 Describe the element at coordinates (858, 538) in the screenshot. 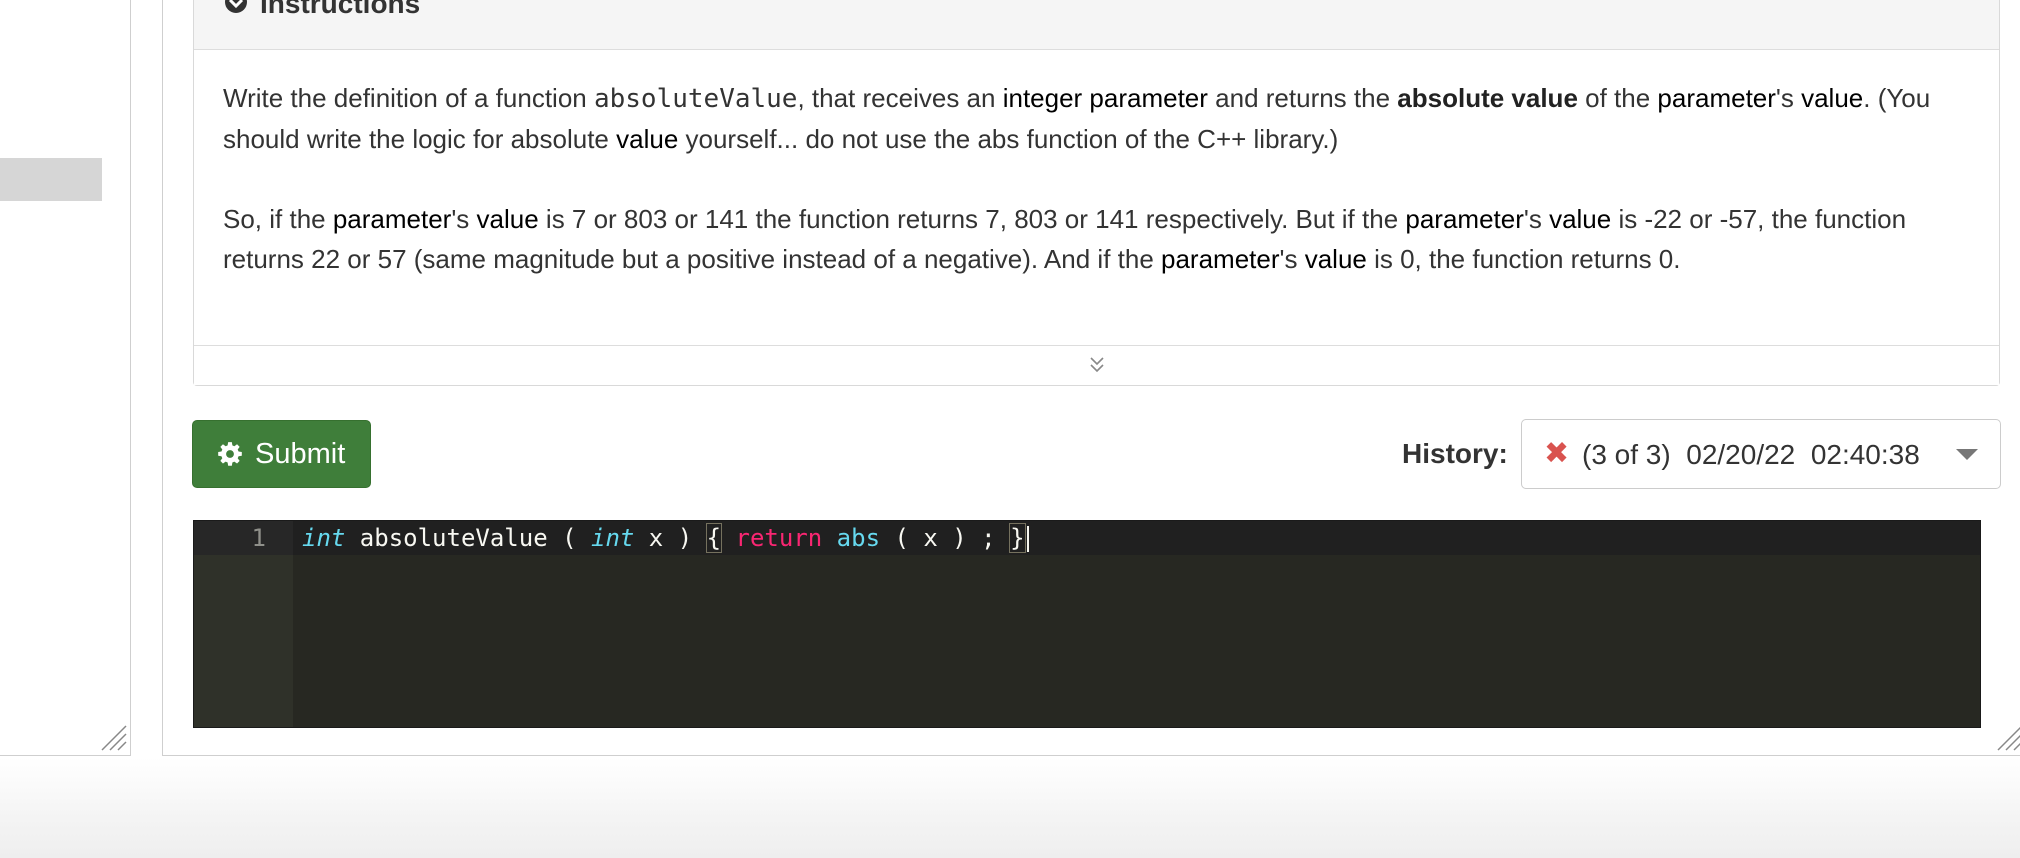

I see `token-function: abs` at that location.